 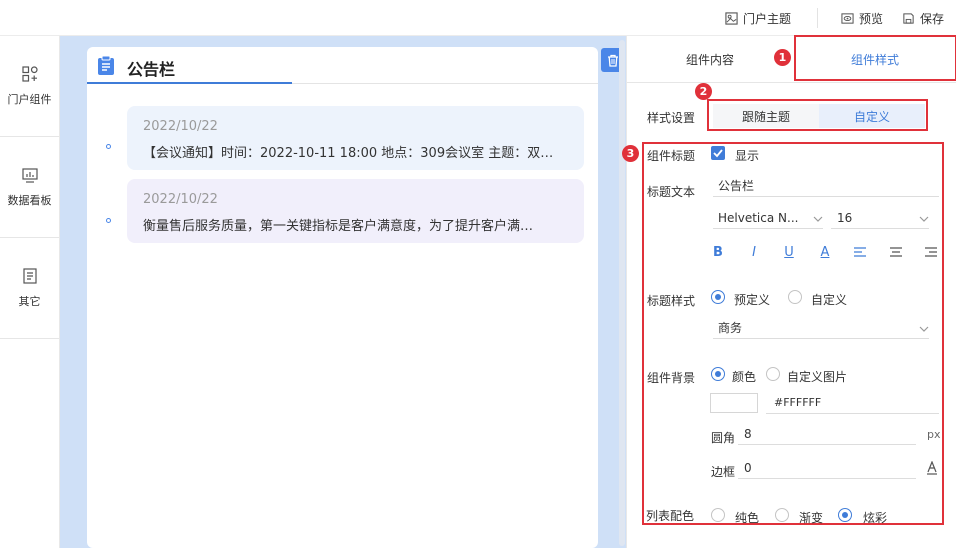 What do you see at coordinates (852, 403) in the screenshot?
I see `background-color-input: #FFFFFF` at bounding box center [852, 403].